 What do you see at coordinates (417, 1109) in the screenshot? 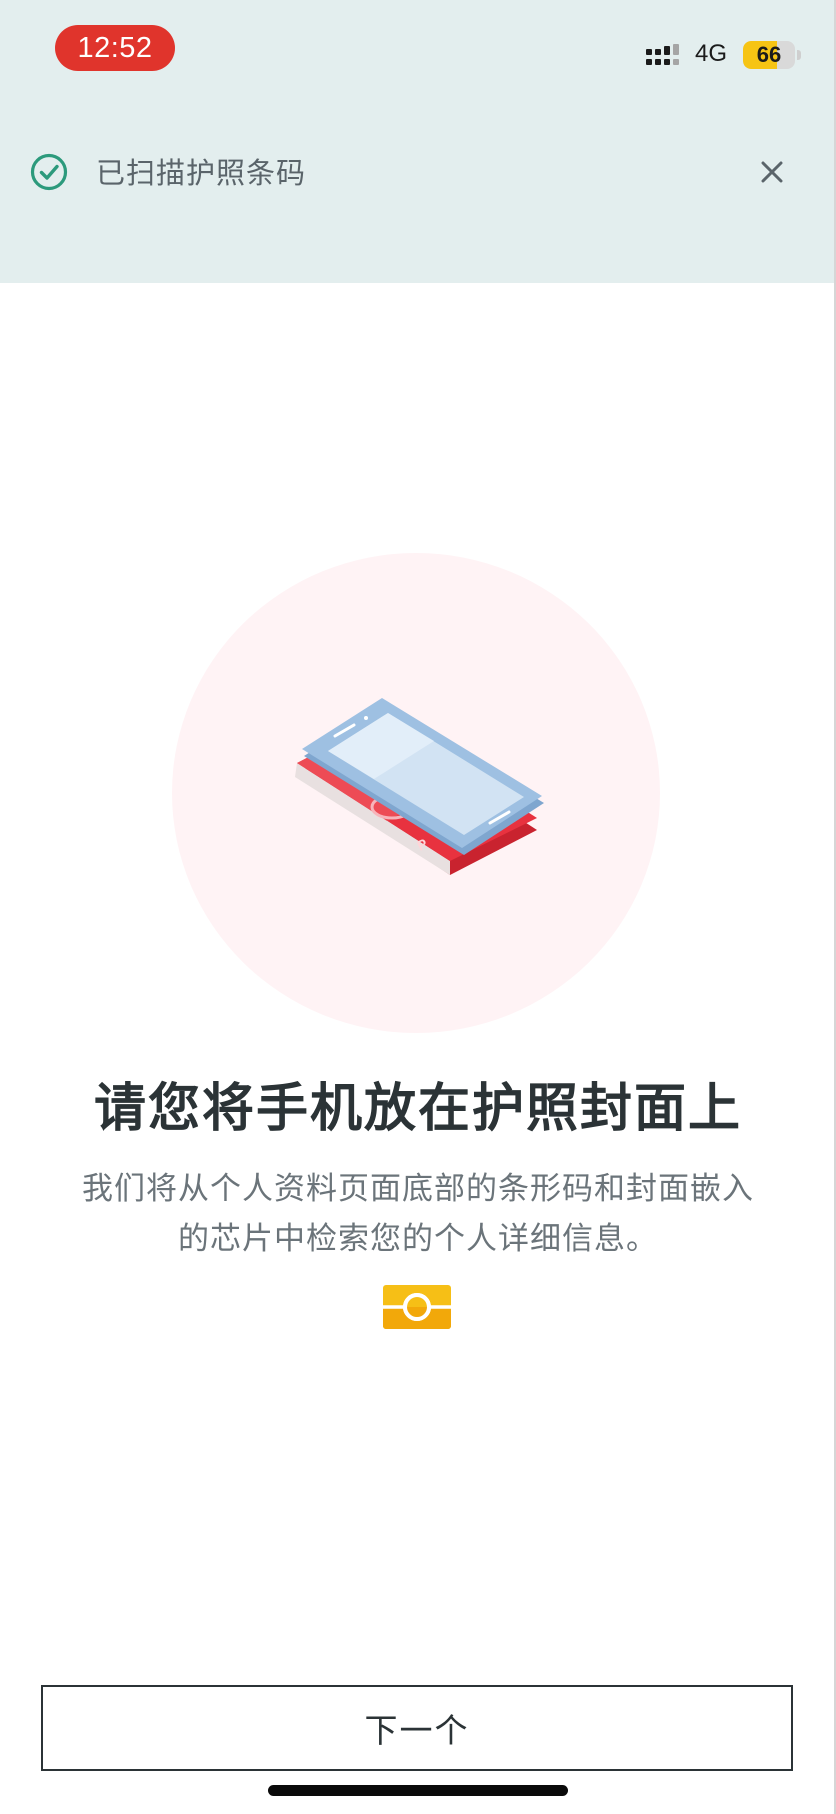
I see `page-title: 请您将手机放在护照封面上` at bounding box center [417, 1109].